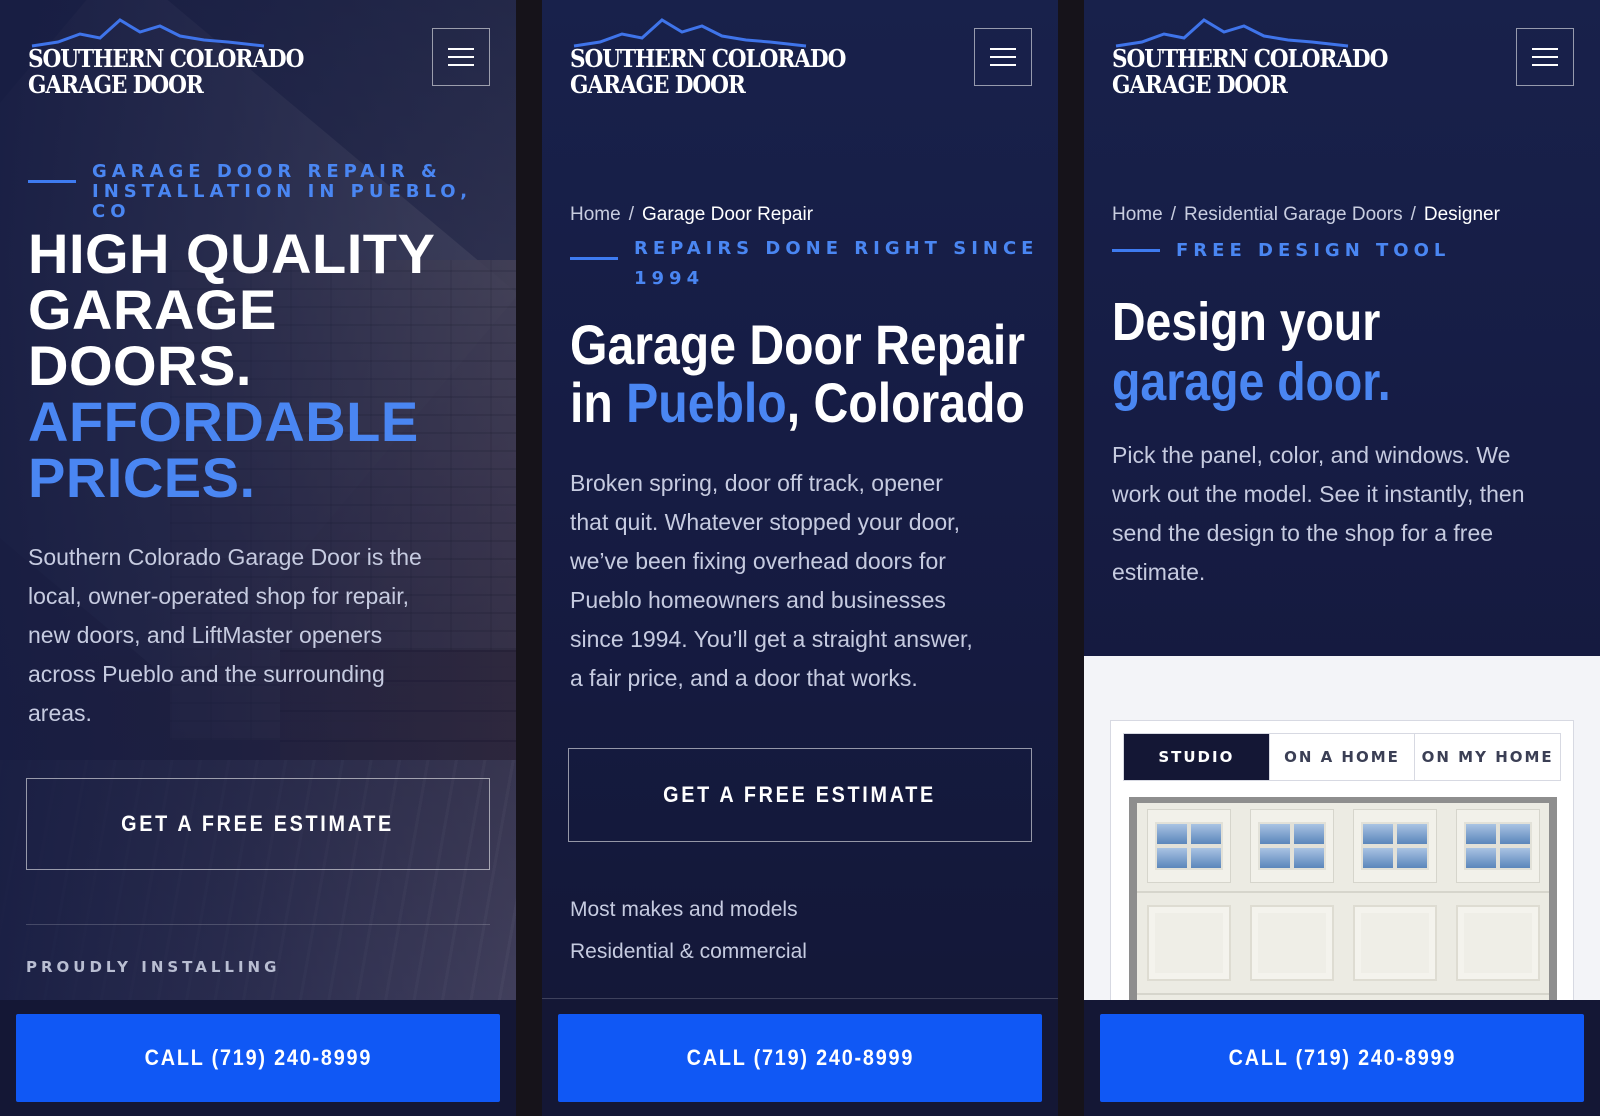  Describe the element at coordinates (1197, 757) in the screenshot. I see `tab-studio: STUDIO` at that location.